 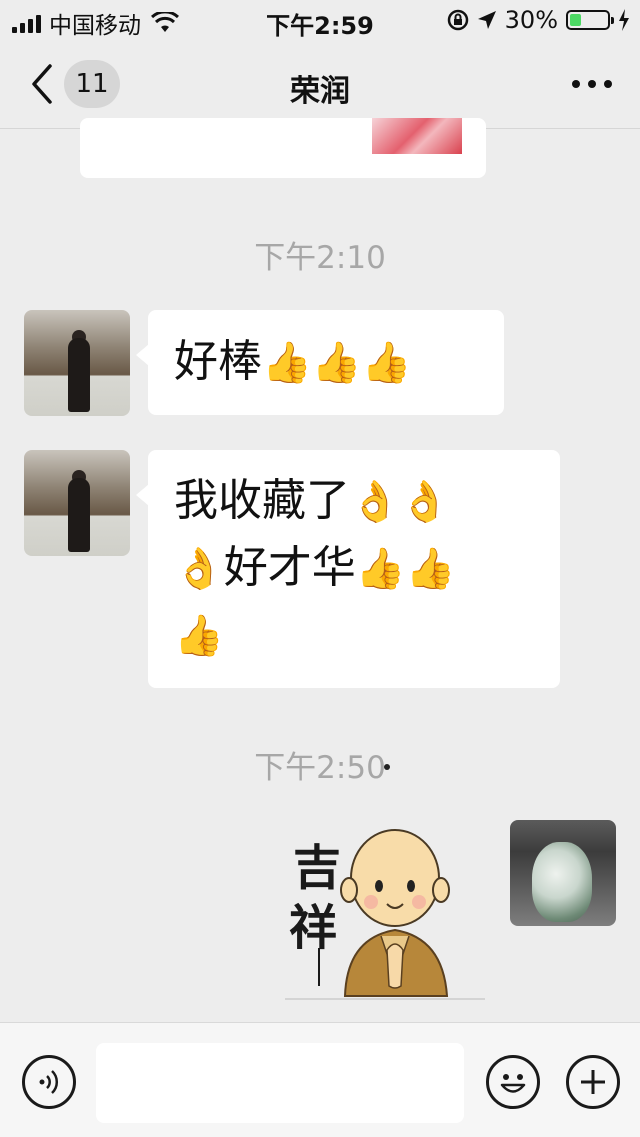 What do you see at coordinates (283, 148) in the screenshot?
I see `previous-message-bubble` at bounding box center [283, 148].